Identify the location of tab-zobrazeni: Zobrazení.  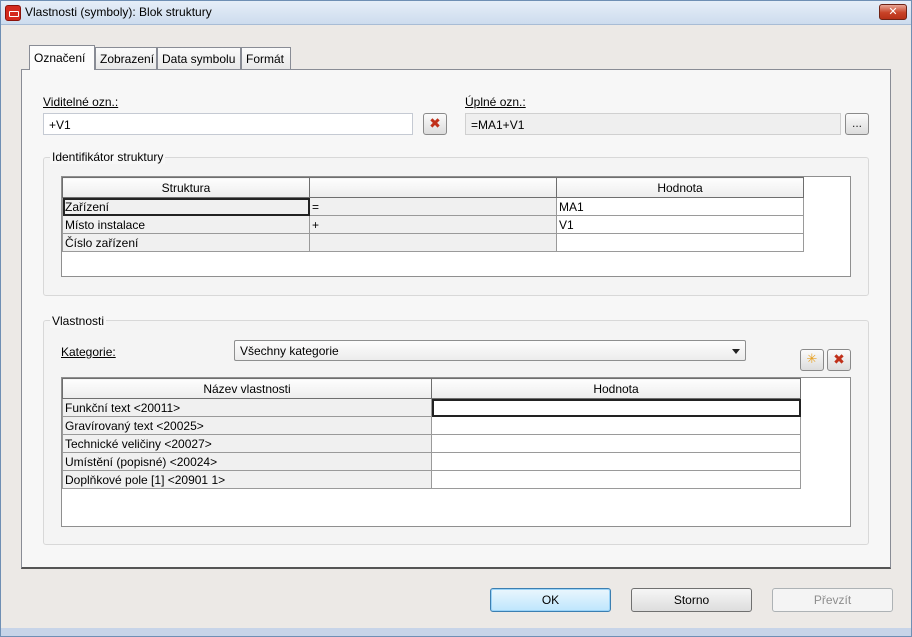
(126, 58).